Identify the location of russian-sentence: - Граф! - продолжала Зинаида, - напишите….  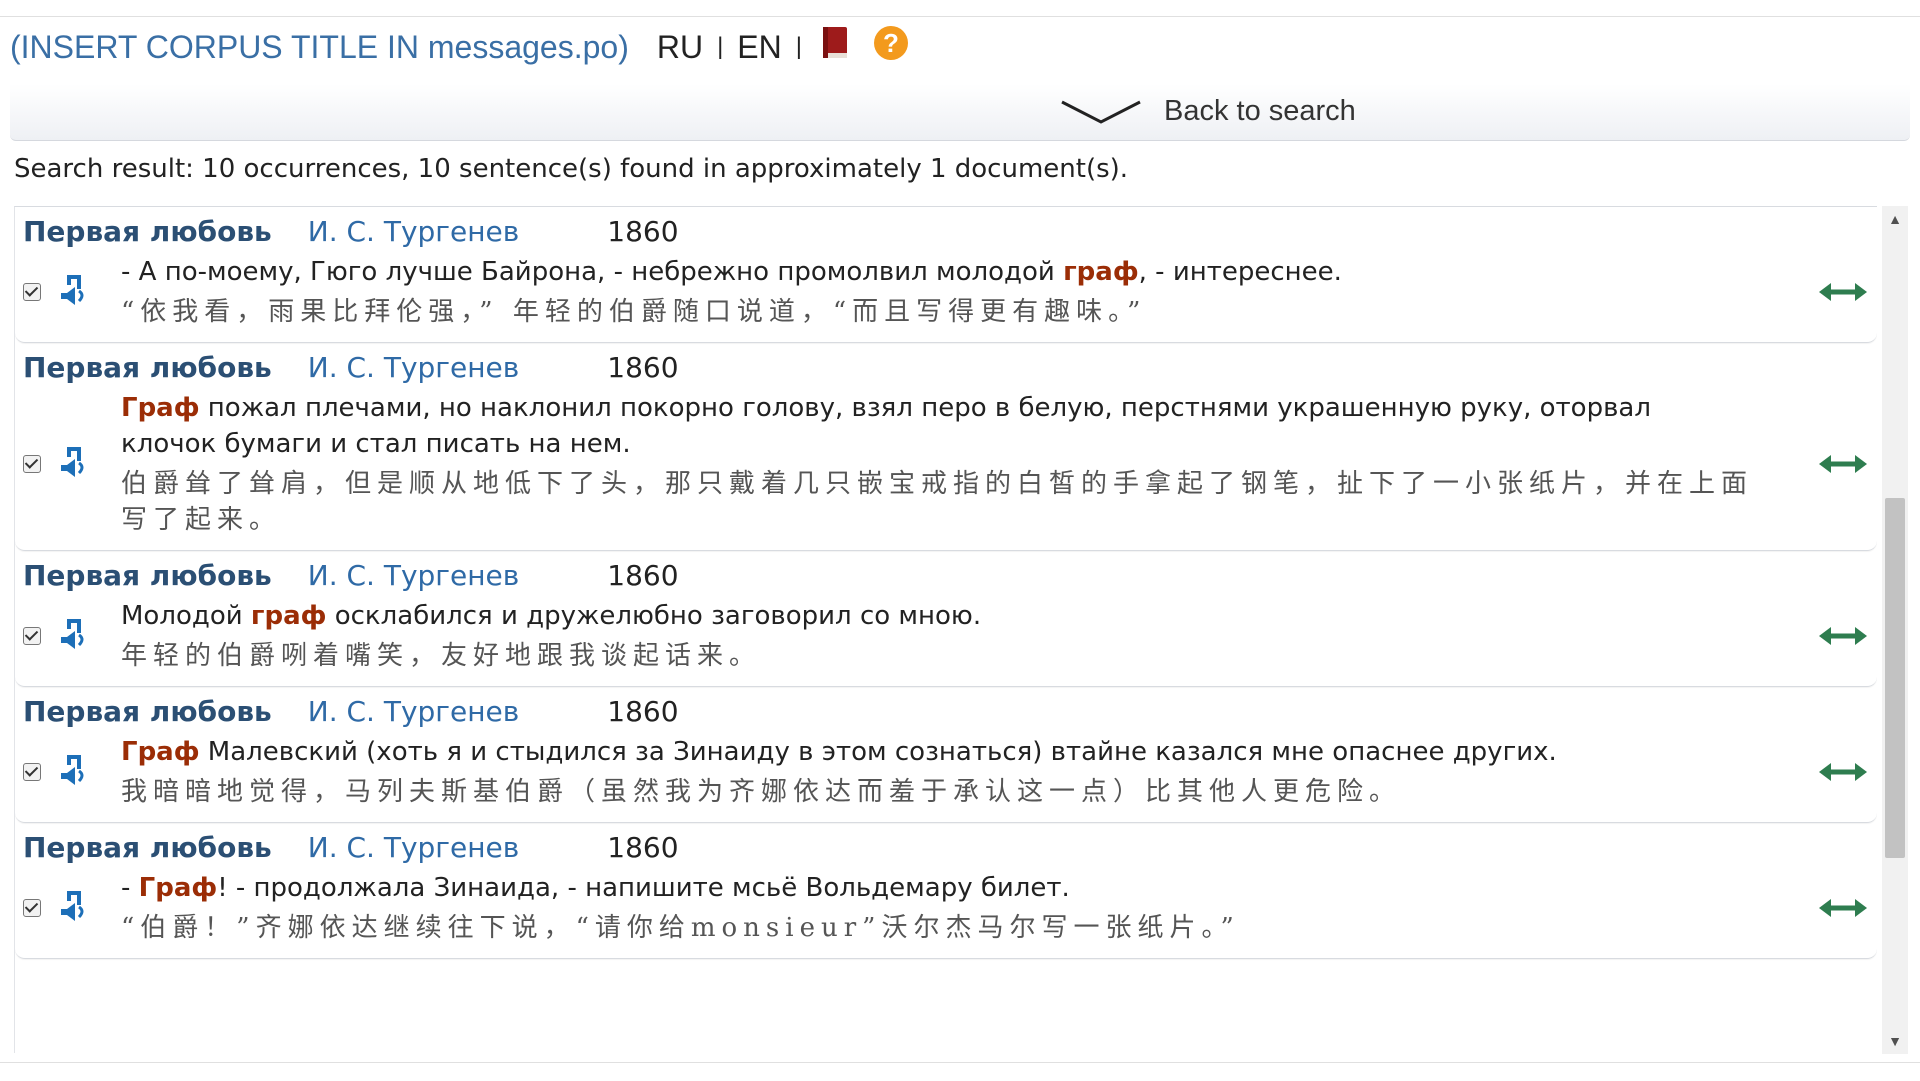
(937, 888).